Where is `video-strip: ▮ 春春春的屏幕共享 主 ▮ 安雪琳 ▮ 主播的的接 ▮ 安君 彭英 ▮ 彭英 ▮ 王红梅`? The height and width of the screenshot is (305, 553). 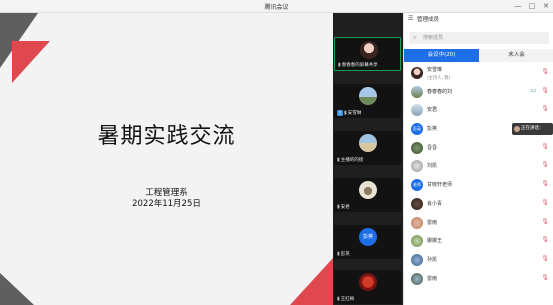
video-strip: ▮ 春春春的屏幕共享 主 ▮ 安雪琳 ▮ 主播的的接 ▮ 安君 彭英 ▮ 彭英 ▮ 王红梅 is located at coordinates (368, 159).